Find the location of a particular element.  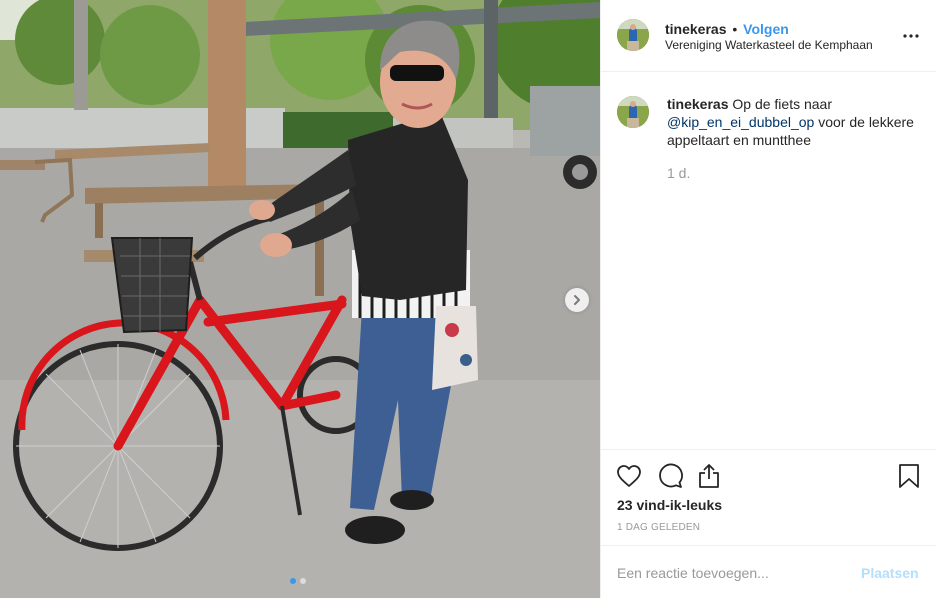

username-link: tinekeras is located at coordinates (695, 29).